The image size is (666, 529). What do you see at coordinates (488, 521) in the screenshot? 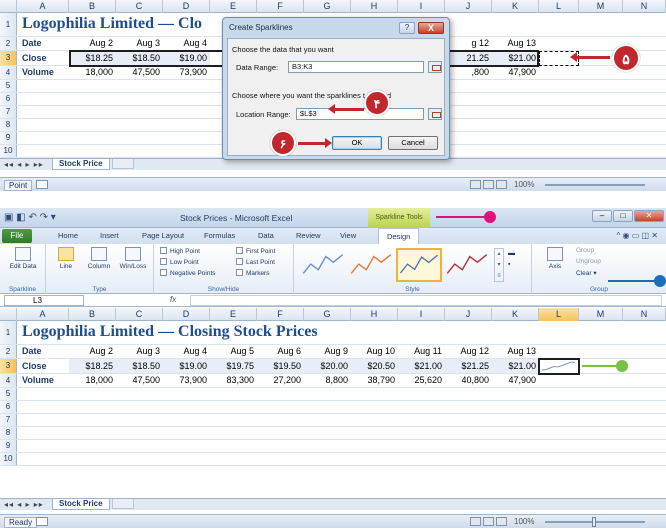
I see `page-layout-view-icon` at bounding box center [488, 521].